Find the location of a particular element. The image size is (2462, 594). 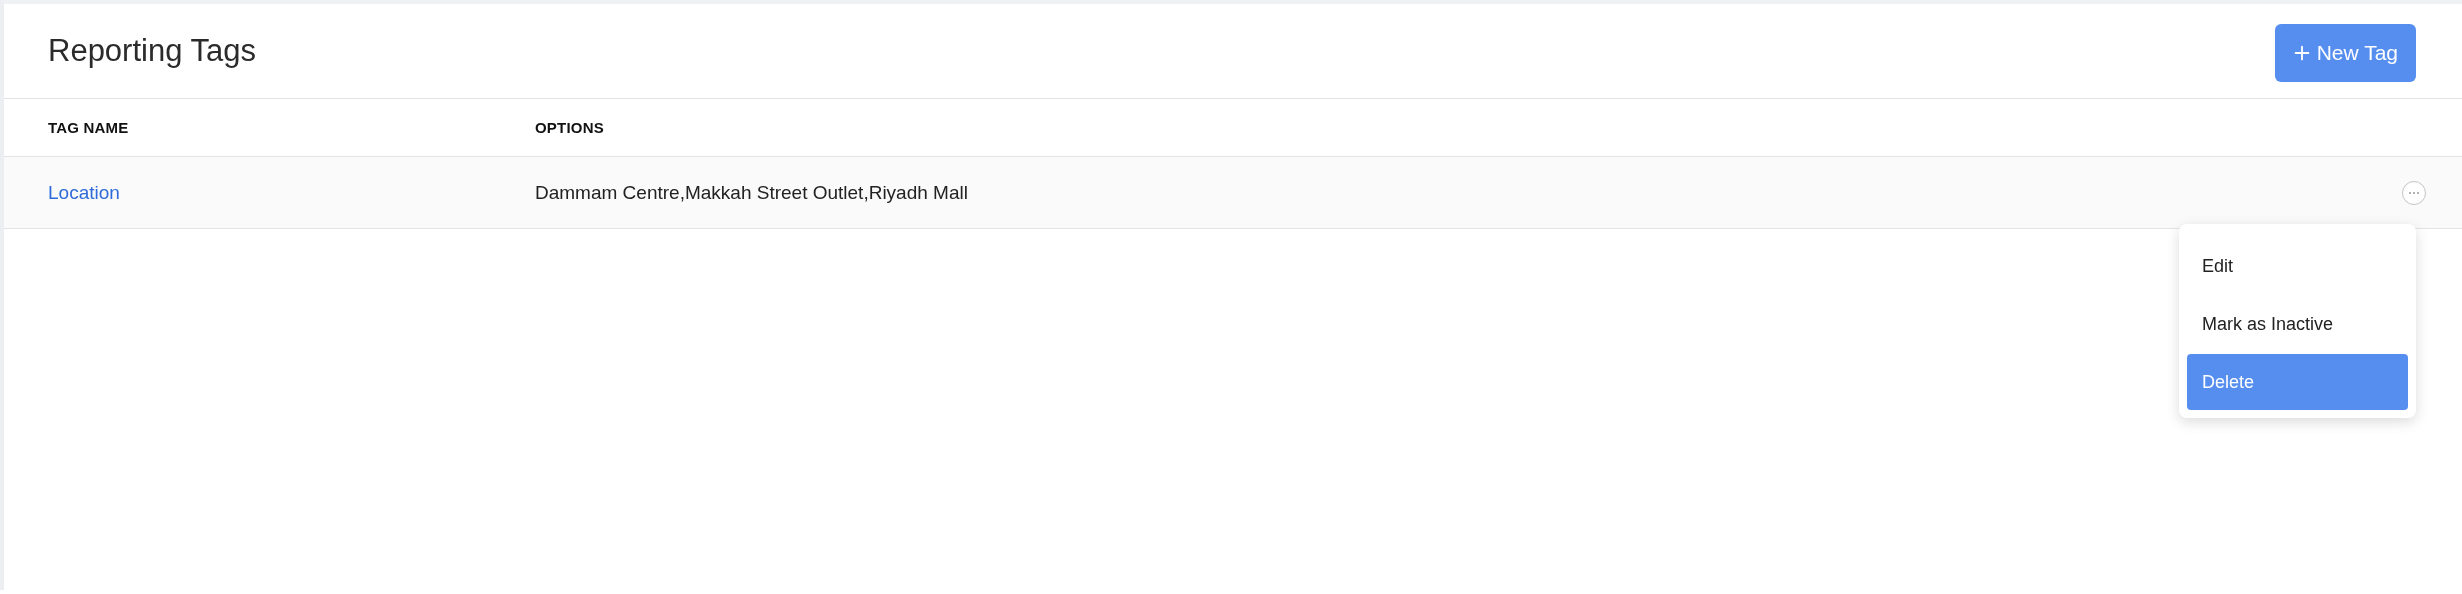

new-tag-button: New Tag is located at coordinates (2345, 52).